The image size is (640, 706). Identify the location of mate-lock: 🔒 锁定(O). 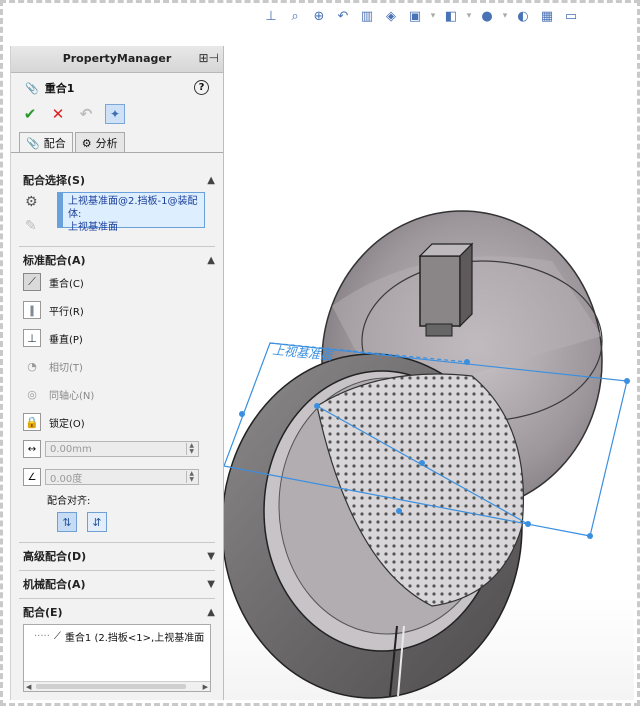
(123, 422).